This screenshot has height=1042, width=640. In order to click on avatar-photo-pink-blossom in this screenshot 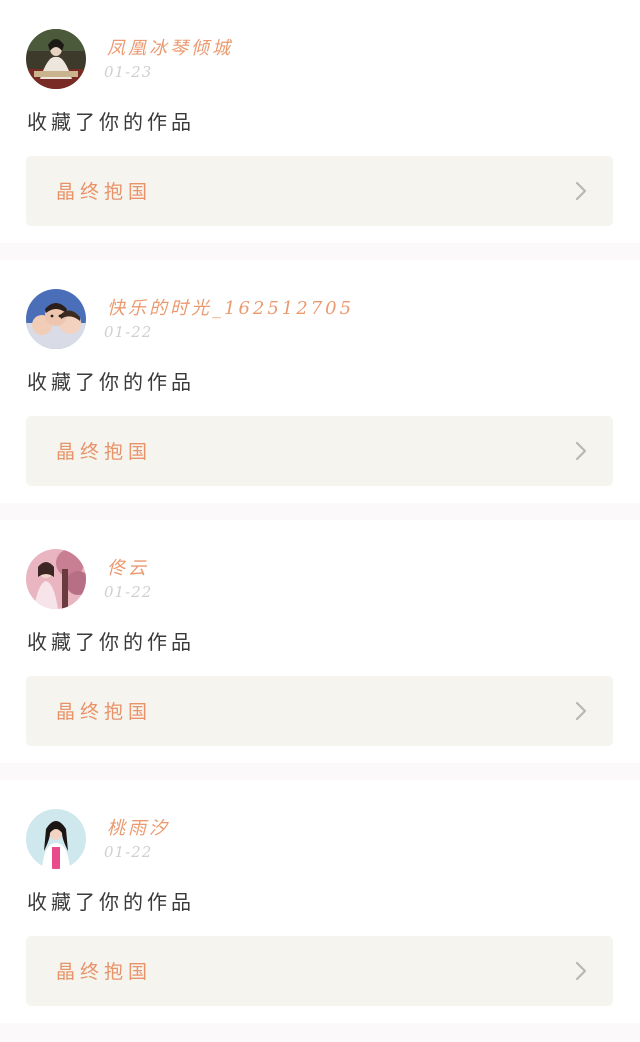, I will do `click(56, 579)`.